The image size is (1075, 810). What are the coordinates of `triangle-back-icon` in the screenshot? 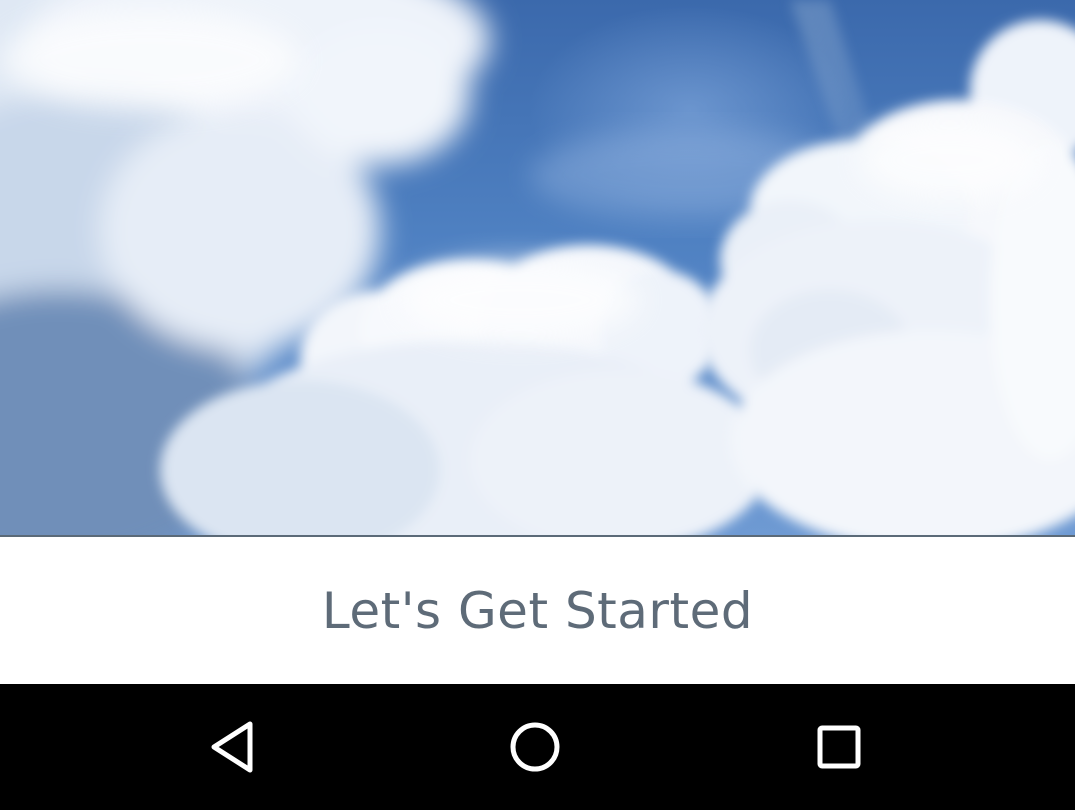 It's located at (232, 747).